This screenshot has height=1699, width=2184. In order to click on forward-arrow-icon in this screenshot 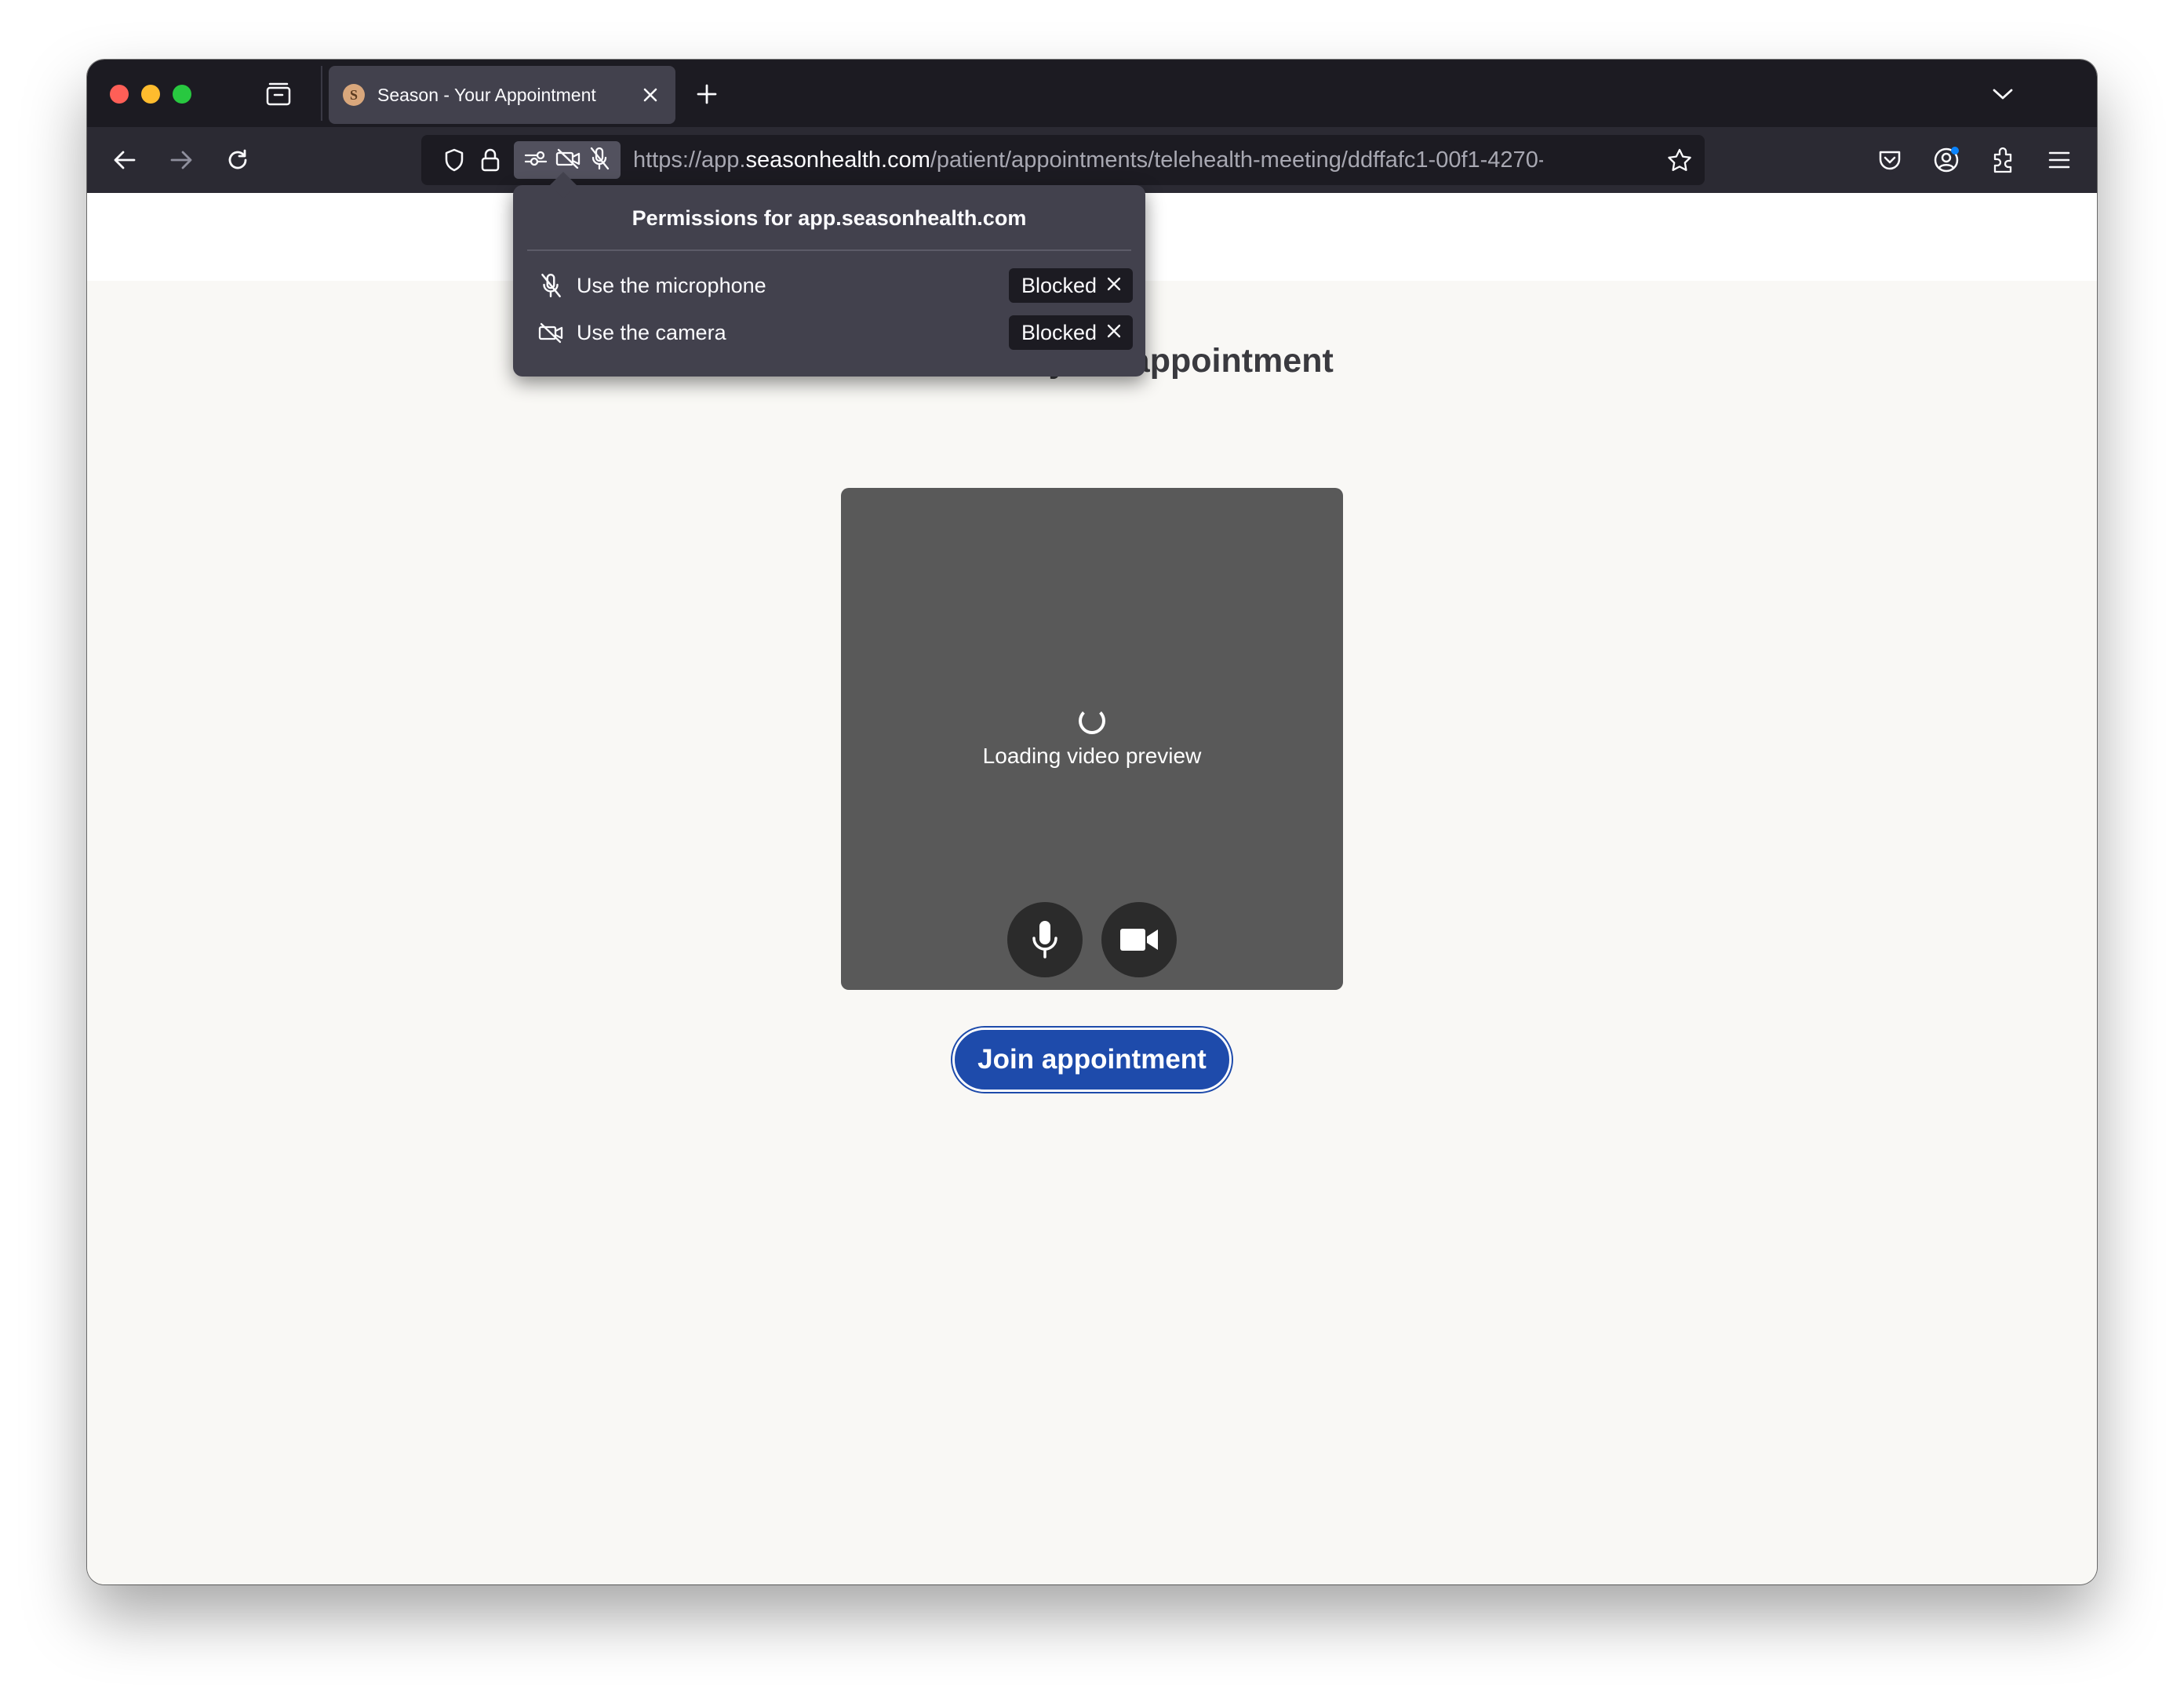, I will do `click(181, 160)`.